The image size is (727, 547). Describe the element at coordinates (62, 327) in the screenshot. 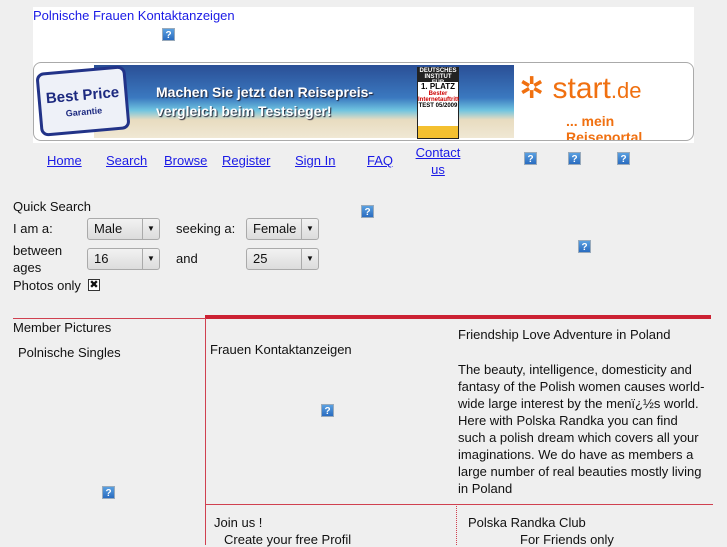

I see `member-pictures-title: Member Pictures` at that location.